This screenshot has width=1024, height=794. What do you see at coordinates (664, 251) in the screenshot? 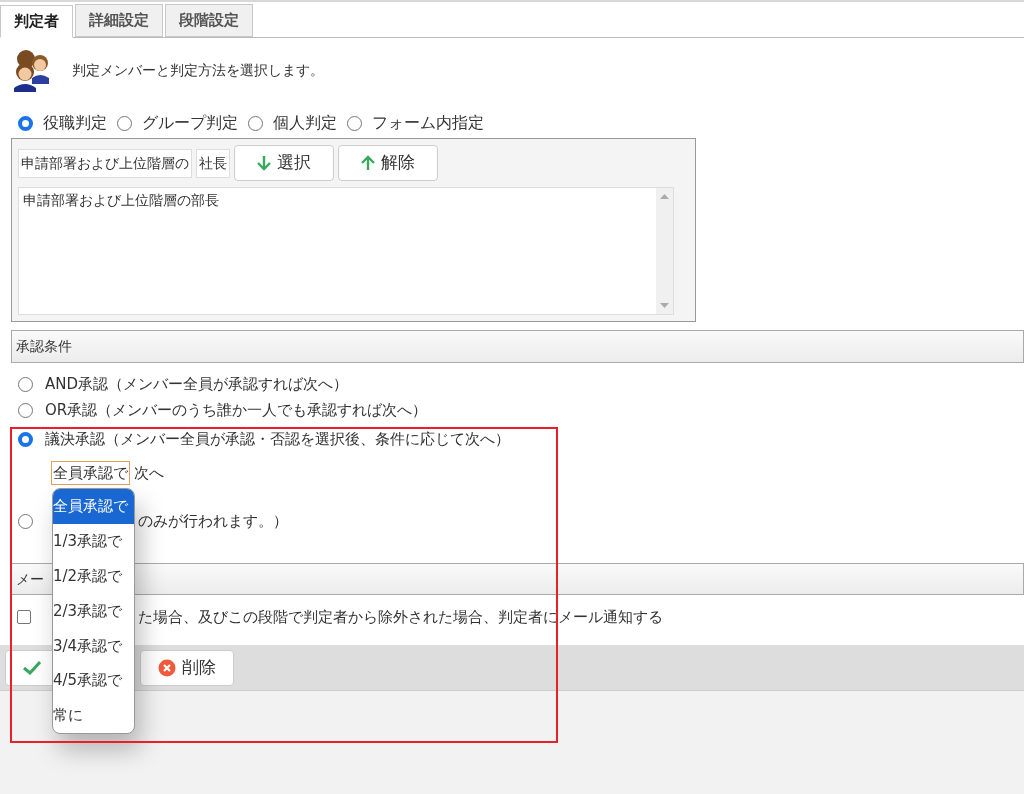
I see `scrollbar` at bounding box center [664, 251].